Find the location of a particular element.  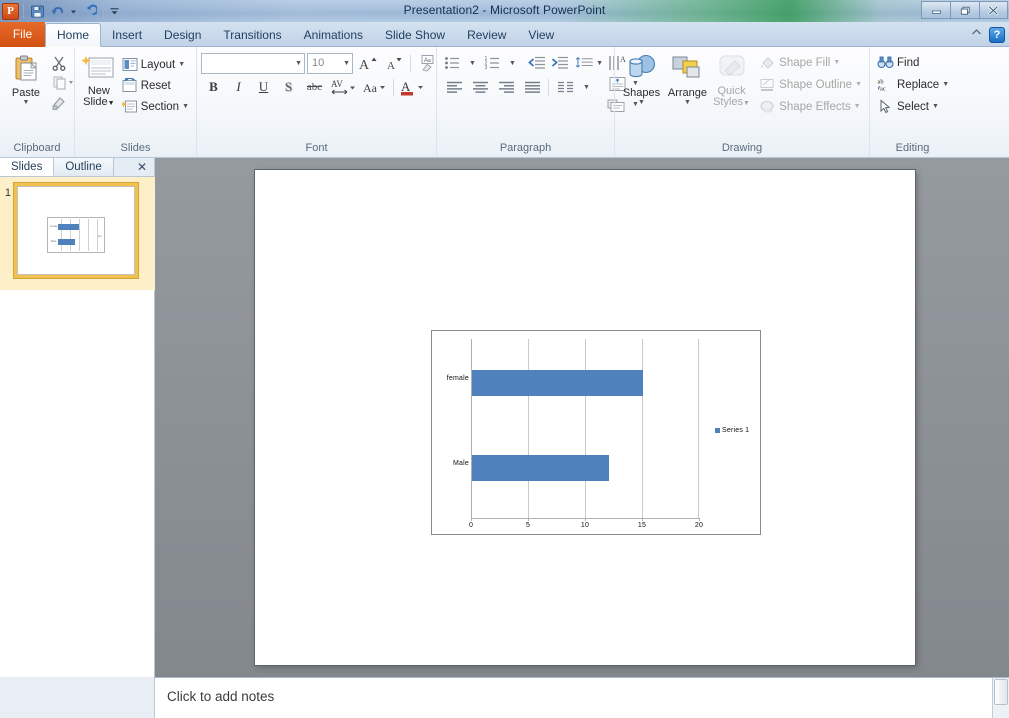

shape-fill-button: Shape Fill ▼ is located at coordinates (810, 62).